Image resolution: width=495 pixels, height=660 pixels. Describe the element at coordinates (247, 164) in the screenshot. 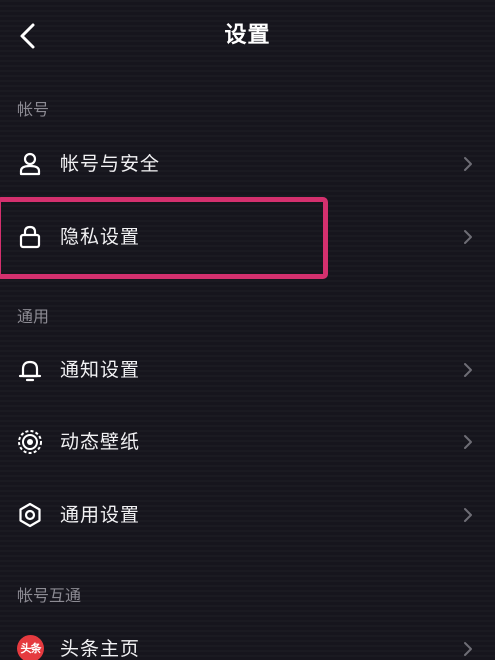

I see `settings-item-account-security: 帐号与安全` at that location.